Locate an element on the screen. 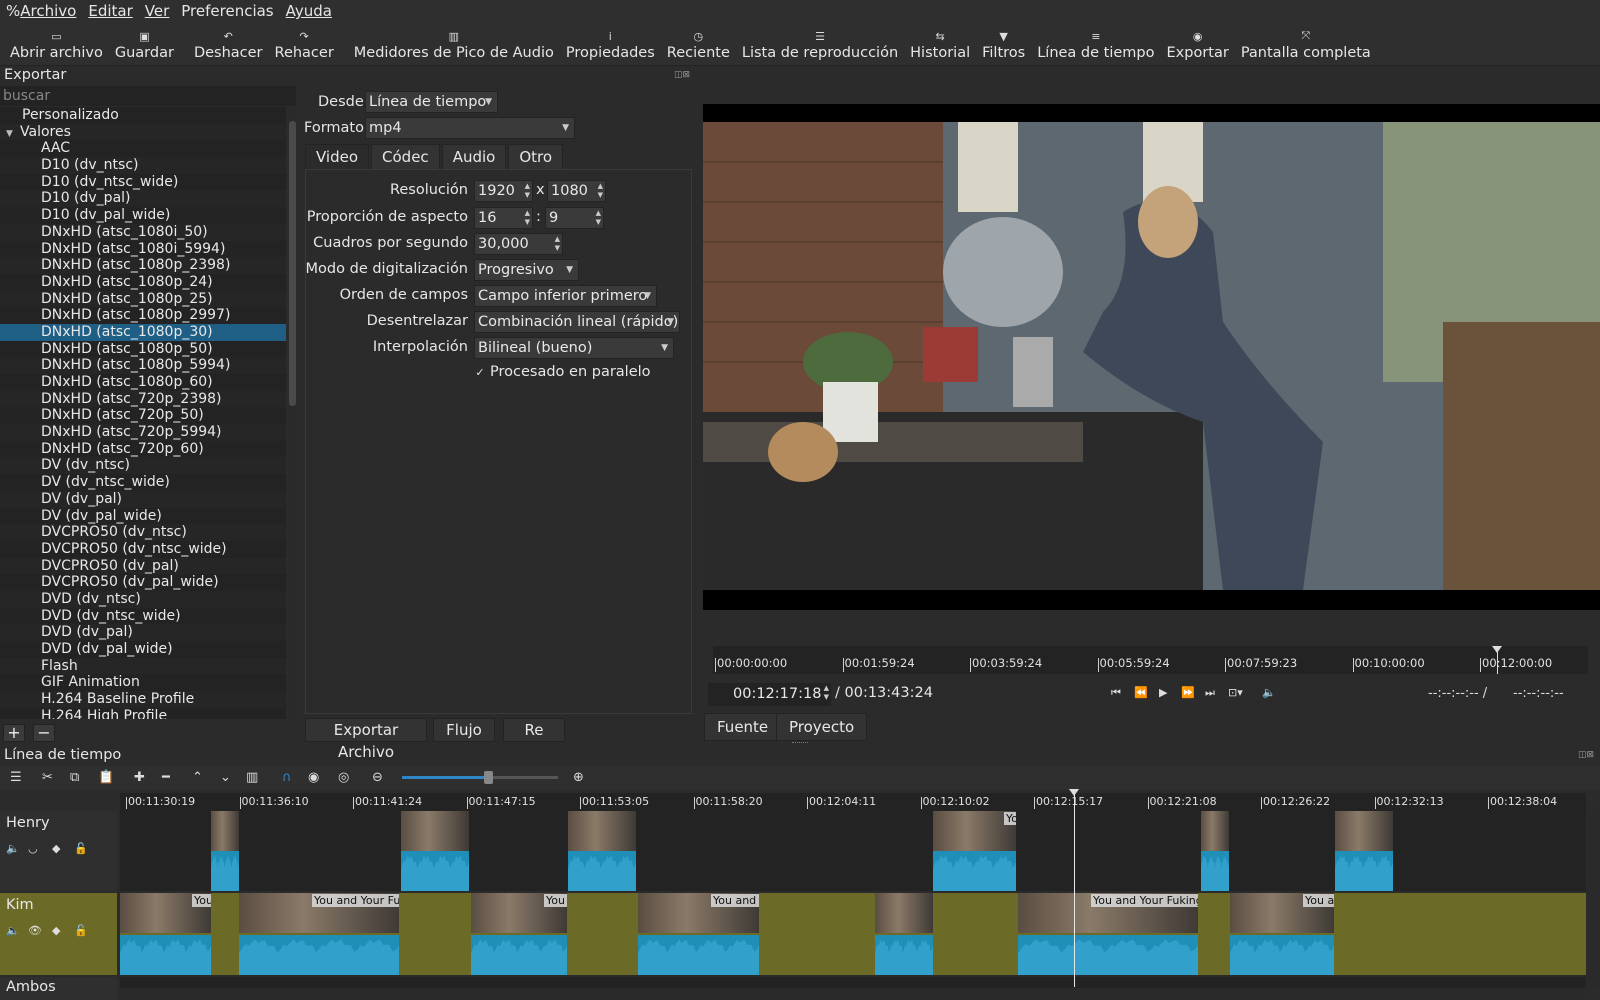 The image size is (1600, 1000). filters-button: ▼ Filtros is located at coordinates (1003, 47).